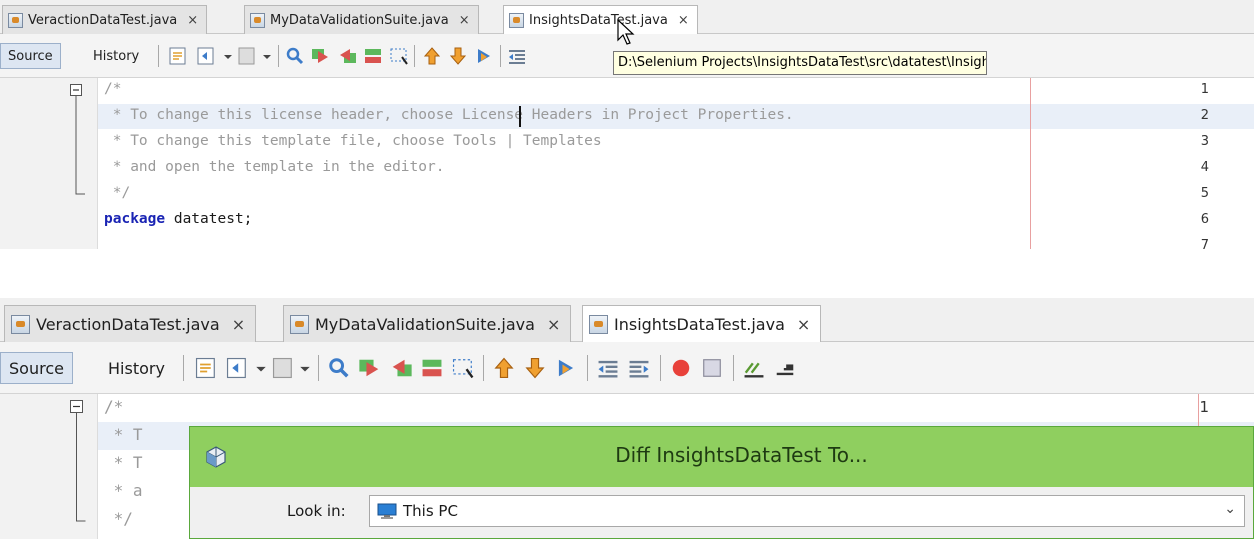  What do you see at coordinates (681, 368) in the screenshot?
I see `start-macro-icon` at bounding box center [681, 368].